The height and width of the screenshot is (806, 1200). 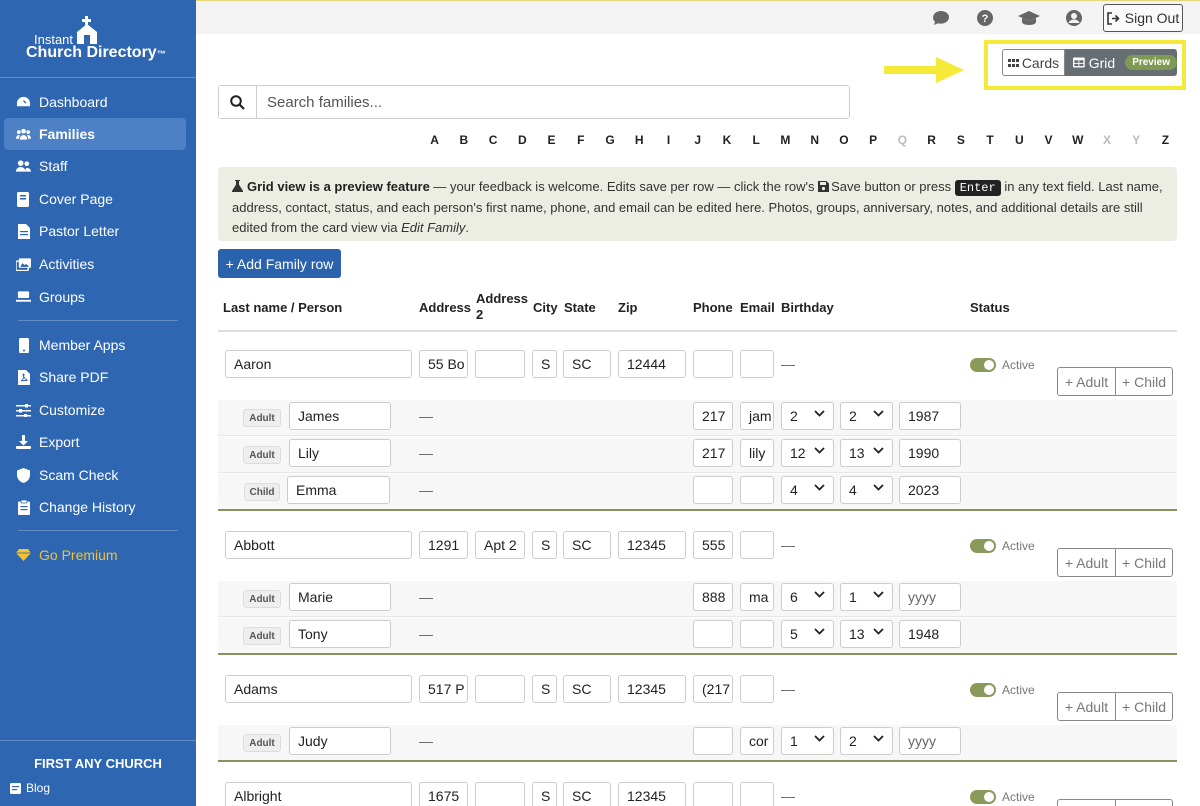 What do you see at coordinates (873, 140) in the screenshot?
I see `alphabet-letter: P` at bounding box center [873, 140].